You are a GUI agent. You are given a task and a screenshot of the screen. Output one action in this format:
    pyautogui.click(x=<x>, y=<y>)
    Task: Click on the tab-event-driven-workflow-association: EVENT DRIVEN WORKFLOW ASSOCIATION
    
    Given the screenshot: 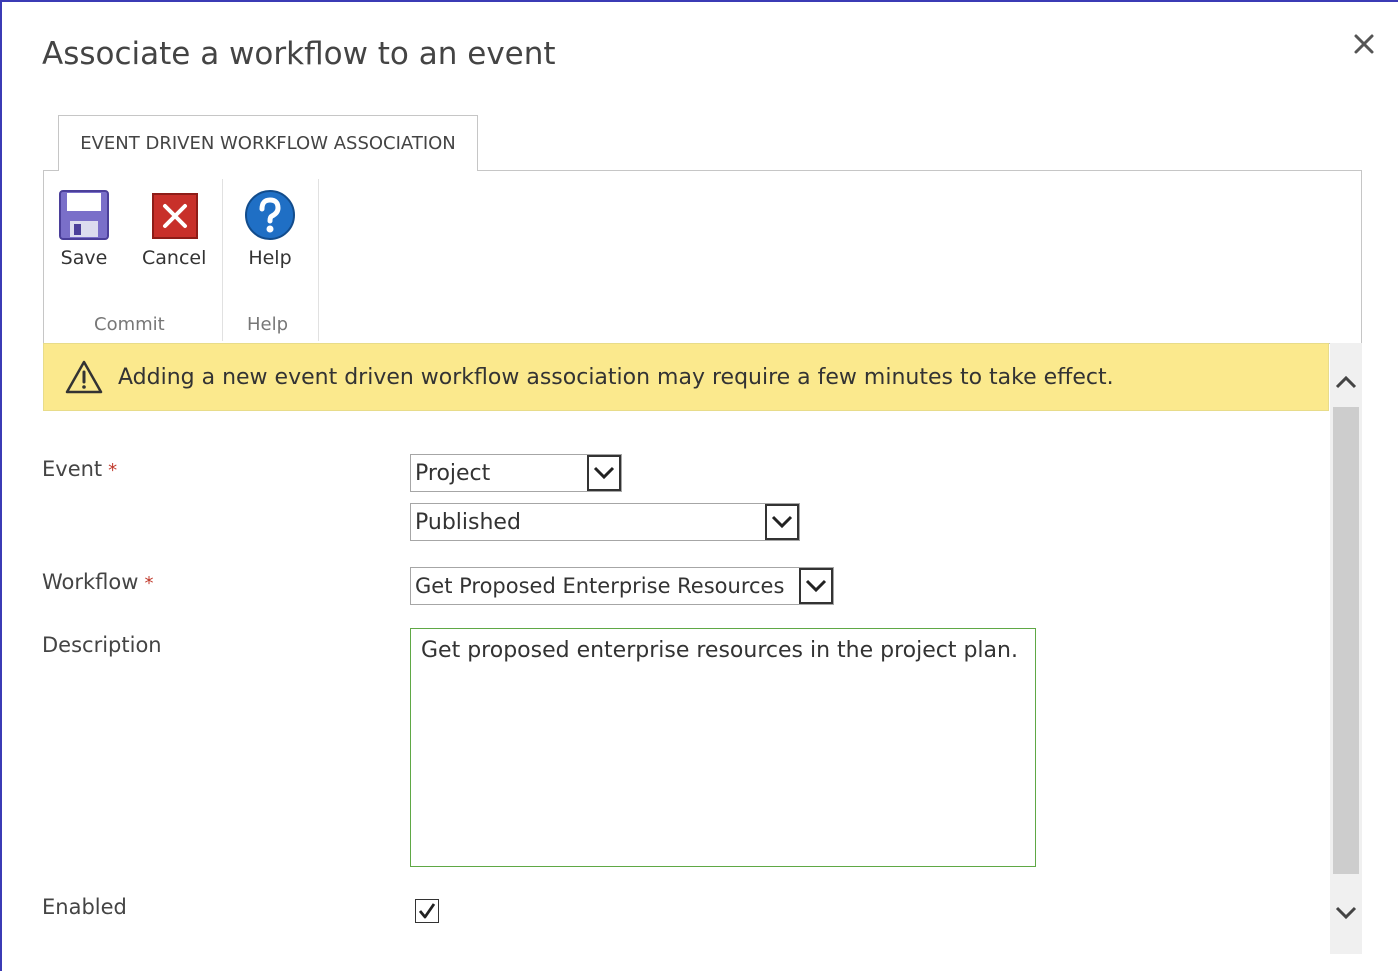 What is the action you would take?
    pyautogui.click(x=268, y=143)
    